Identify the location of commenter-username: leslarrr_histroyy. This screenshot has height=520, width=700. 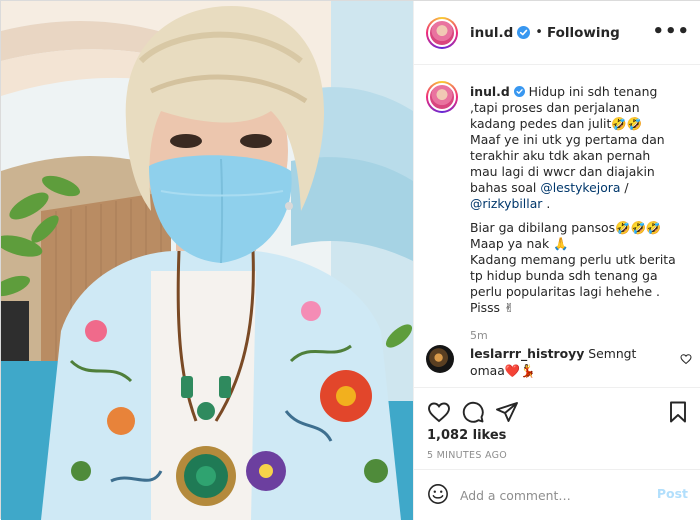
(527, 353).